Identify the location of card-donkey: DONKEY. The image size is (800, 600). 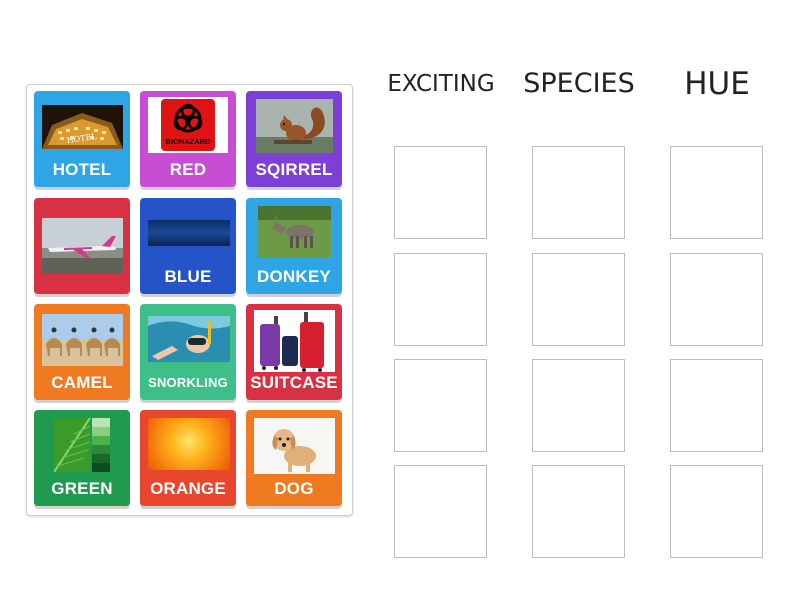
(294, 246).